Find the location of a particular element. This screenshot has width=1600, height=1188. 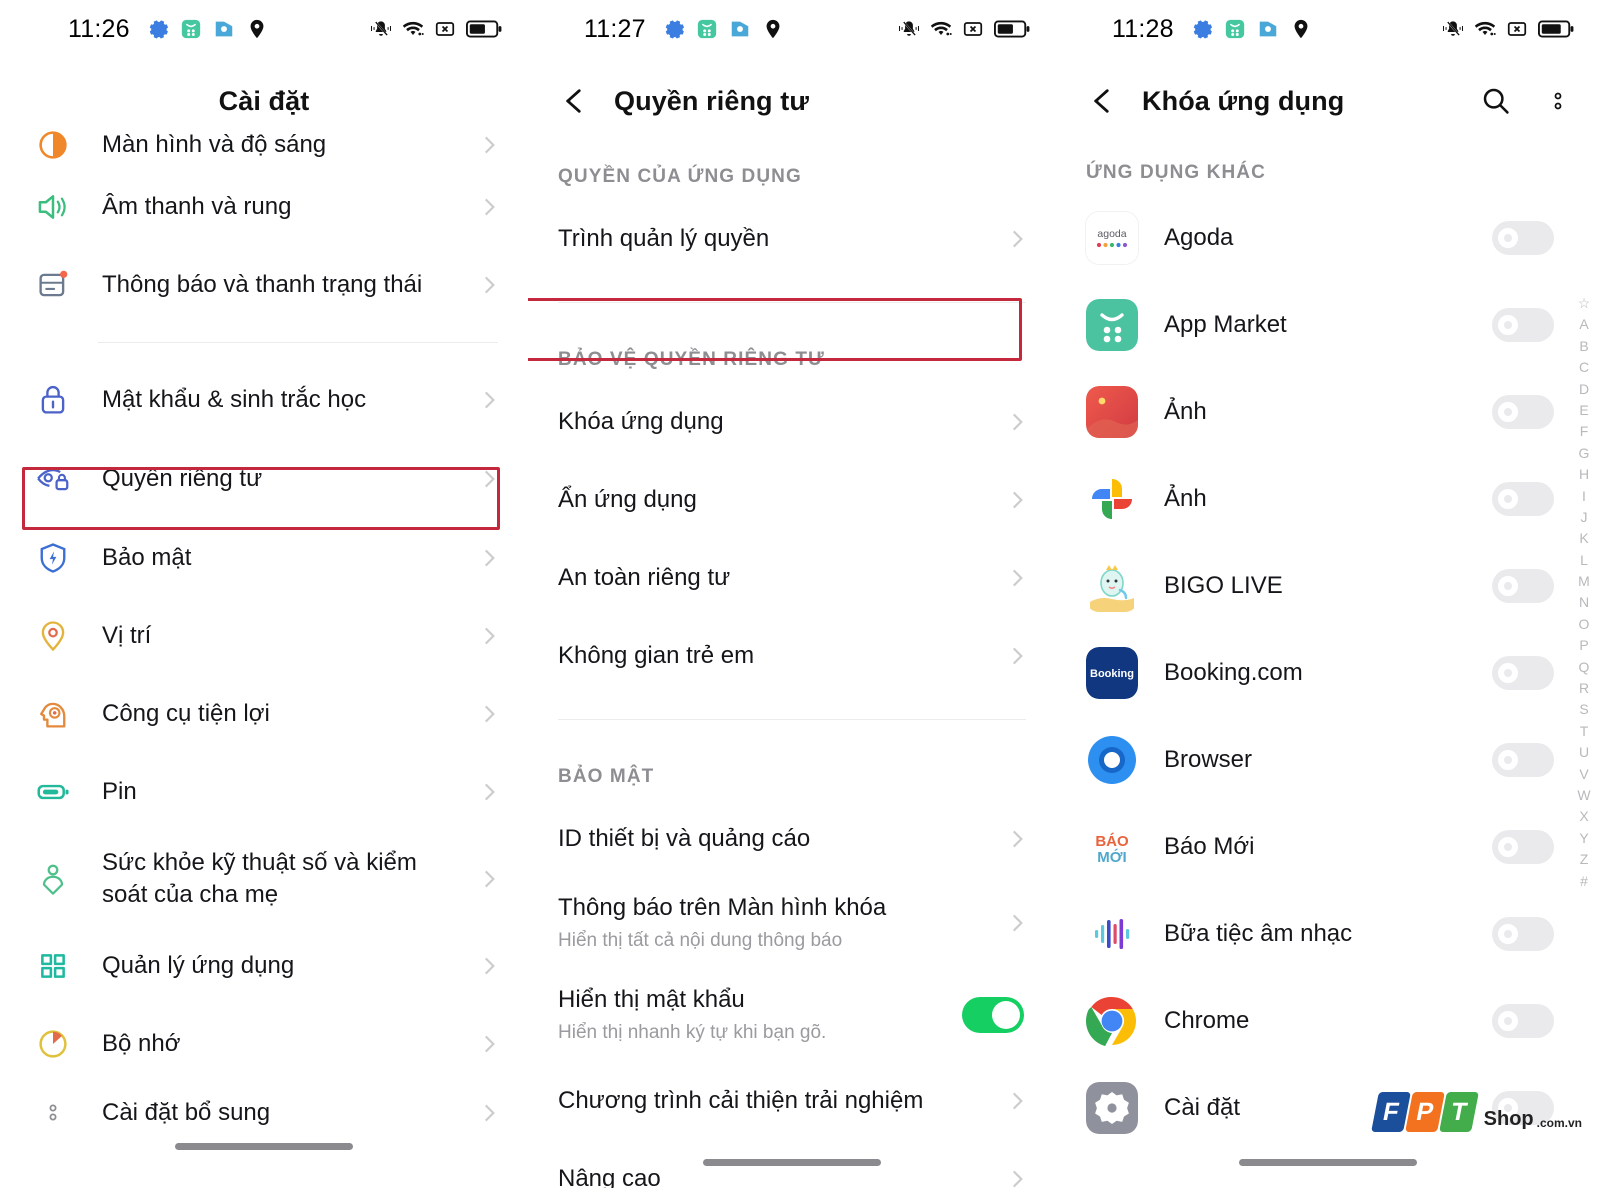

alpha-index-letter: Q is located at coordinates (1584, 667).